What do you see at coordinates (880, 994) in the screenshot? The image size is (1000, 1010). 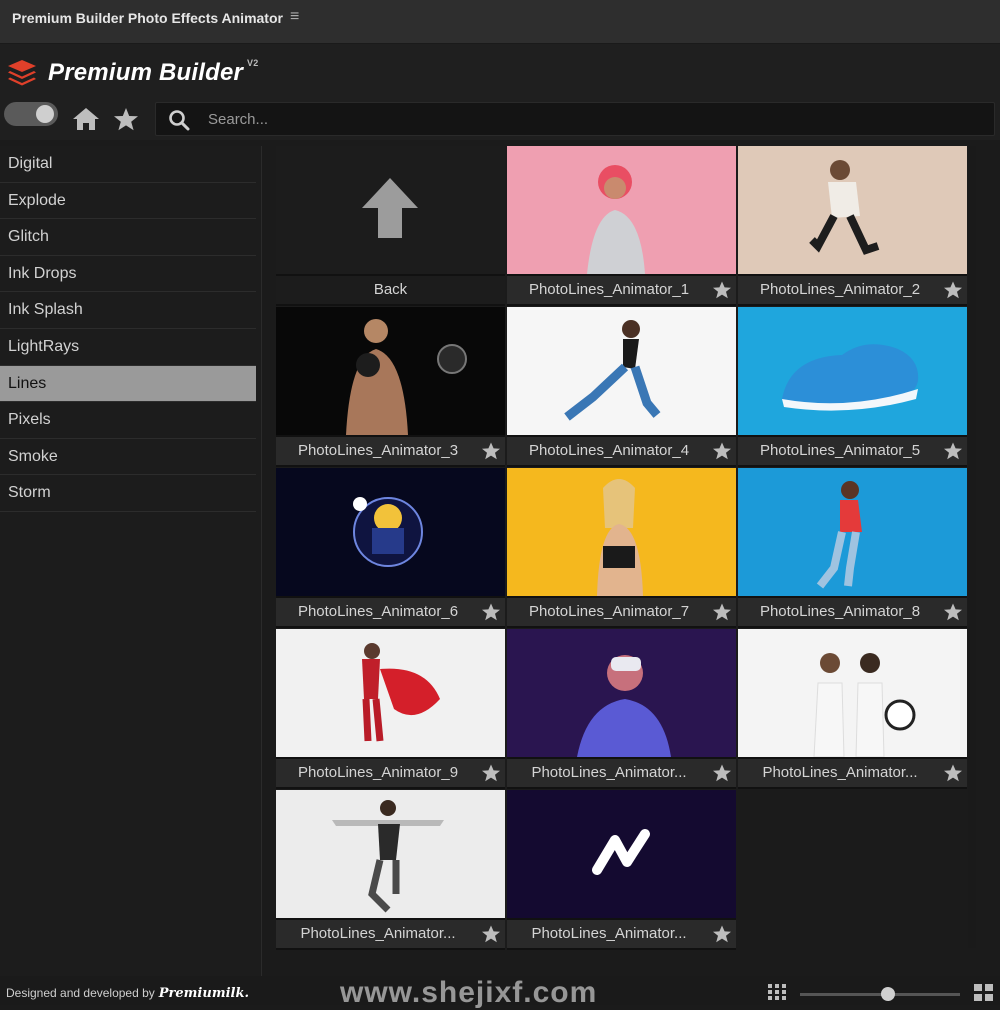 I see `zoom-slider` at bounding box center [880, 994].